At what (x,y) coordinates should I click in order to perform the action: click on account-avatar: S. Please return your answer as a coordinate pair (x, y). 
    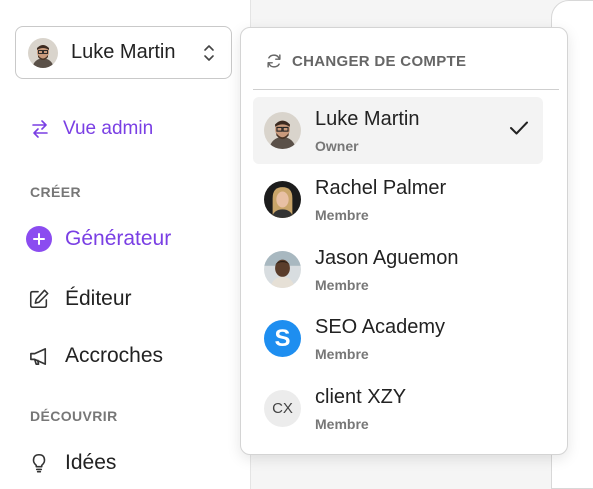
    Looking at the image, I should click on (282, 338).